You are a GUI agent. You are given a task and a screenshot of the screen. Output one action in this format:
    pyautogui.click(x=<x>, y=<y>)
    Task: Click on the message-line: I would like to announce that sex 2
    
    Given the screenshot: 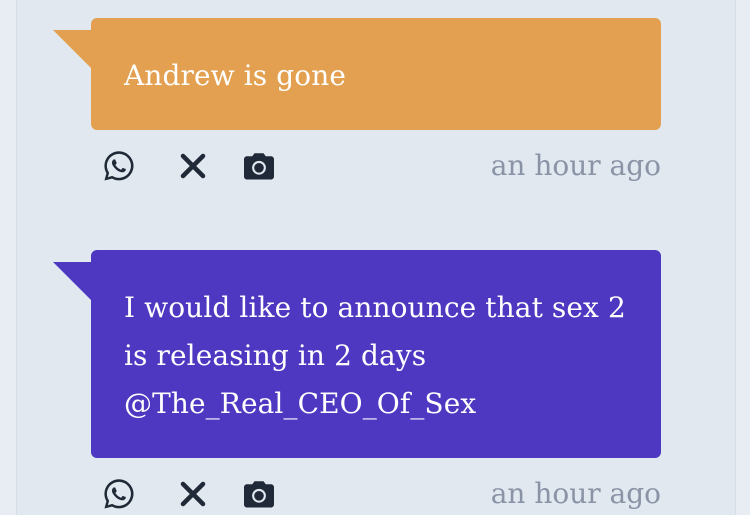 What is the action you would take?
    pyautogui.click(x=375, y=307)
    